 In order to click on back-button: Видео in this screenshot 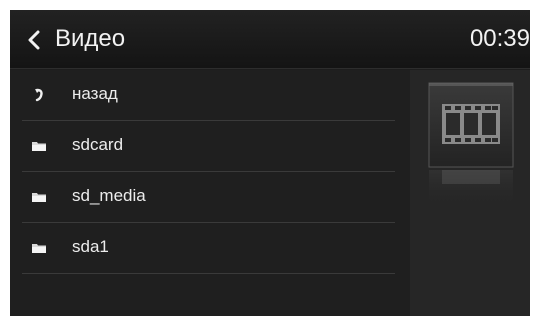, I will do `click(90, 39)`.